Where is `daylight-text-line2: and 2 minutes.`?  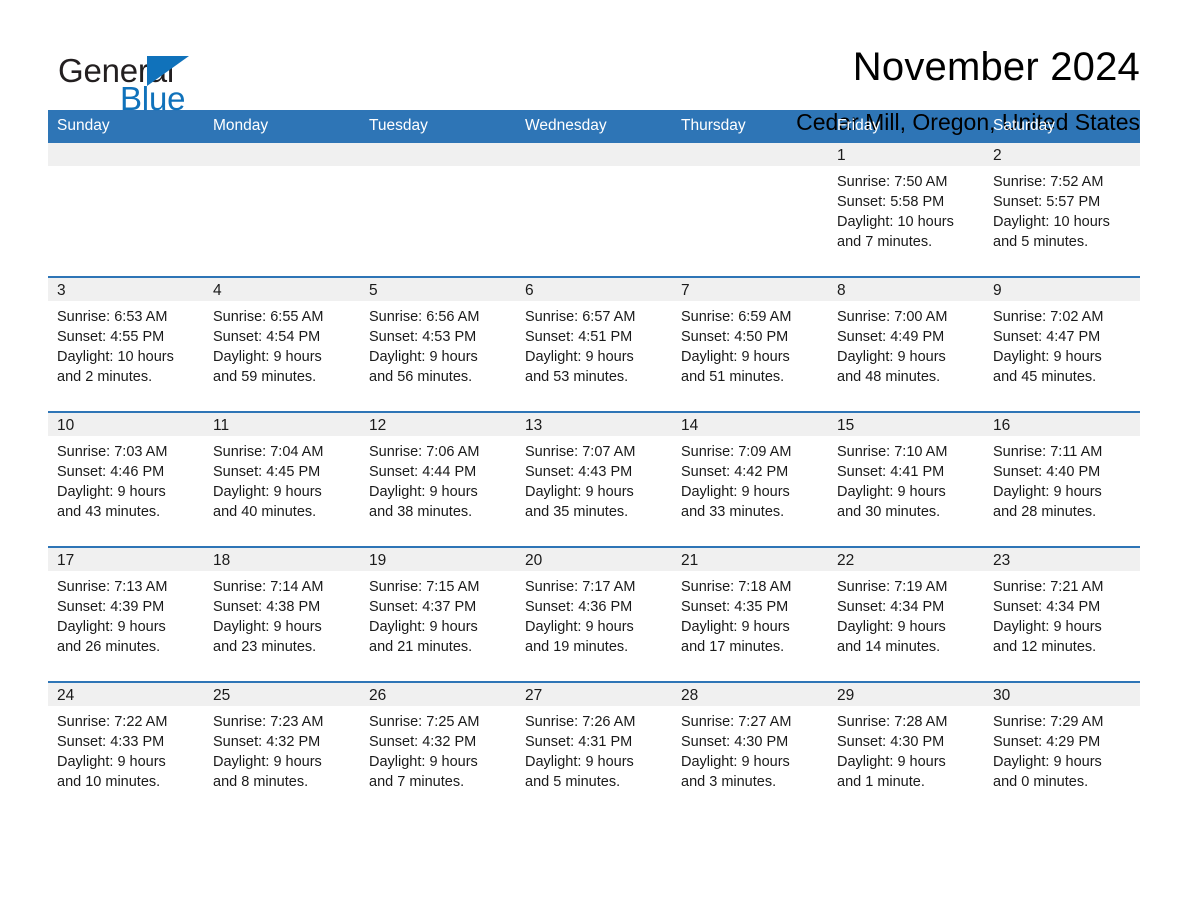
daylight-text-line2: and 2 minutes. is located at coordinates (105, 377).